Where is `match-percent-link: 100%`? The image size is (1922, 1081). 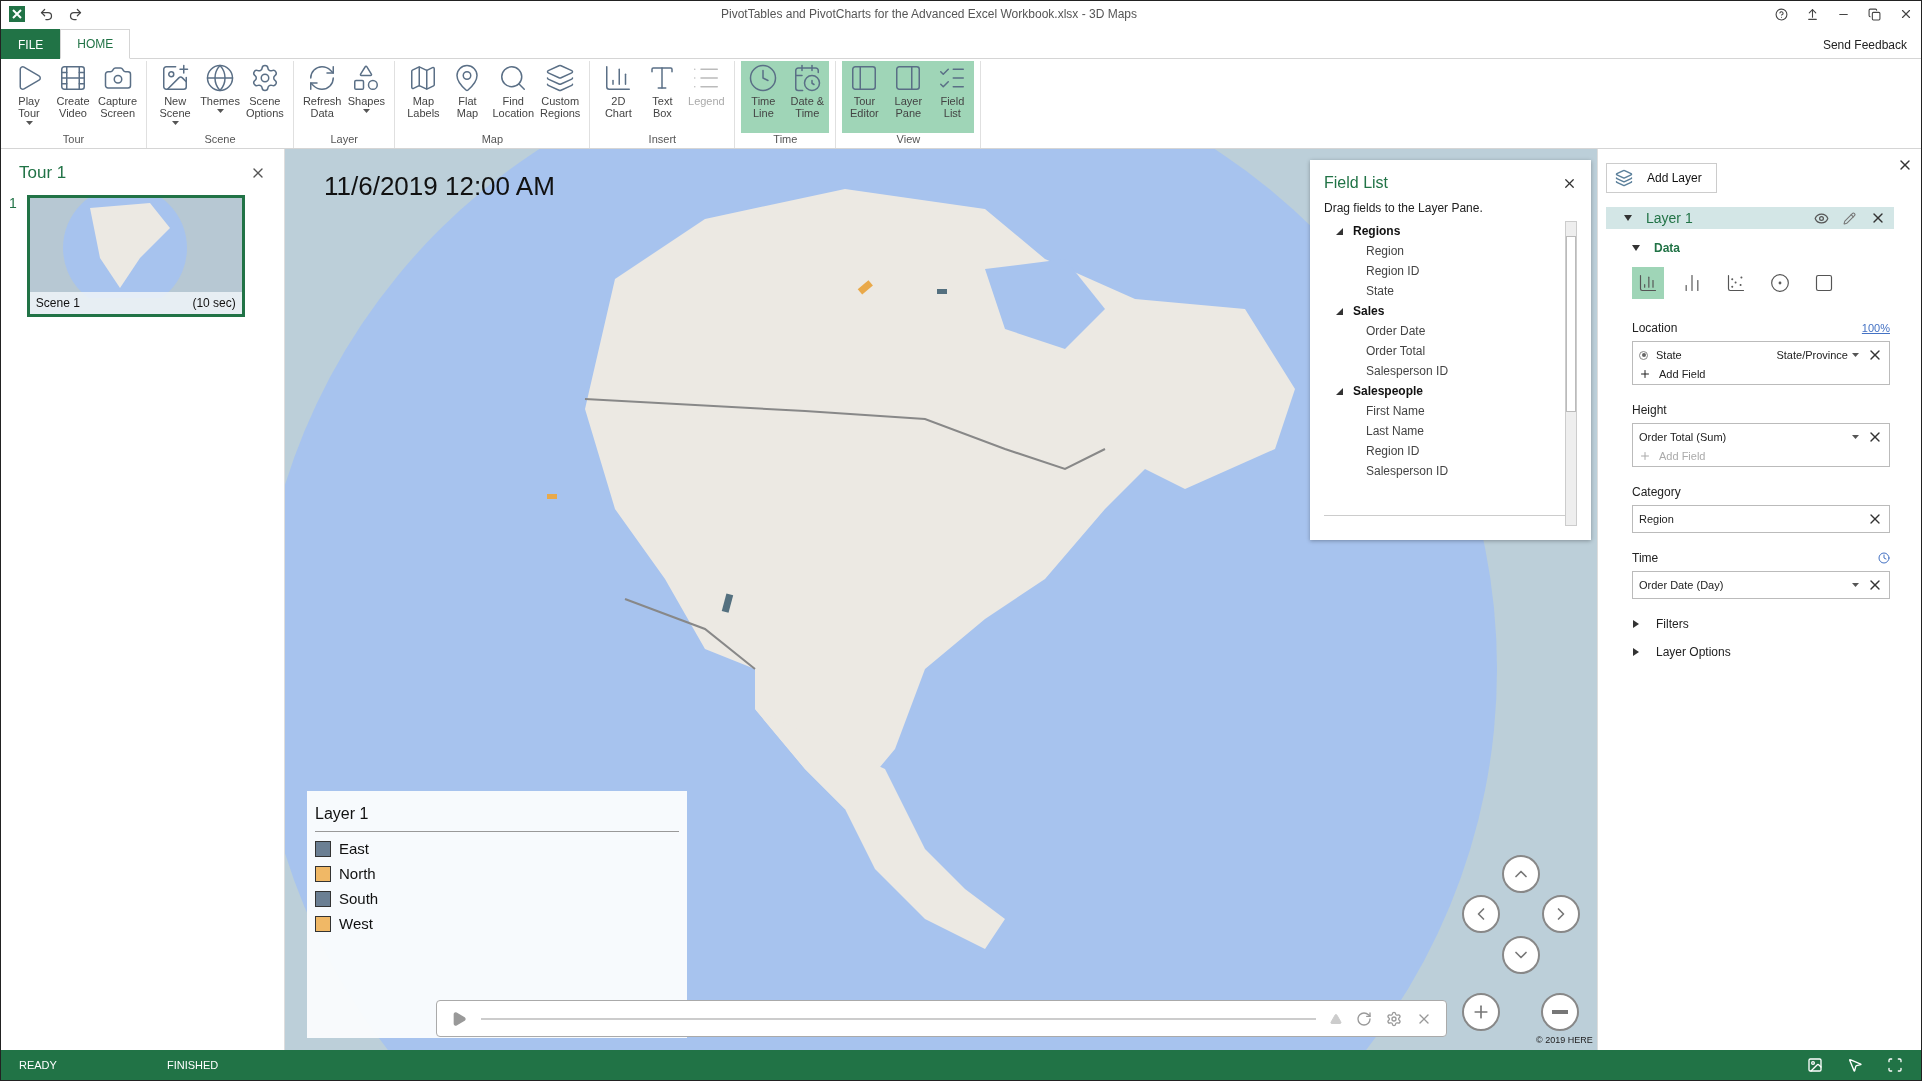 match-percent-link: 100% is located at coordinates (1875, 328).